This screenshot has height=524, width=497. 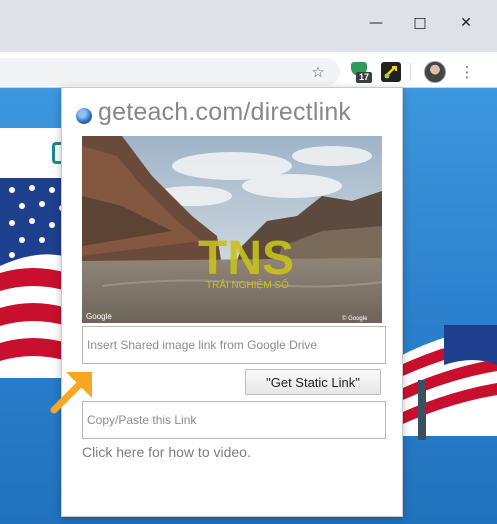 I want to click on extension-badge: 17, so click(x=364, y=77).